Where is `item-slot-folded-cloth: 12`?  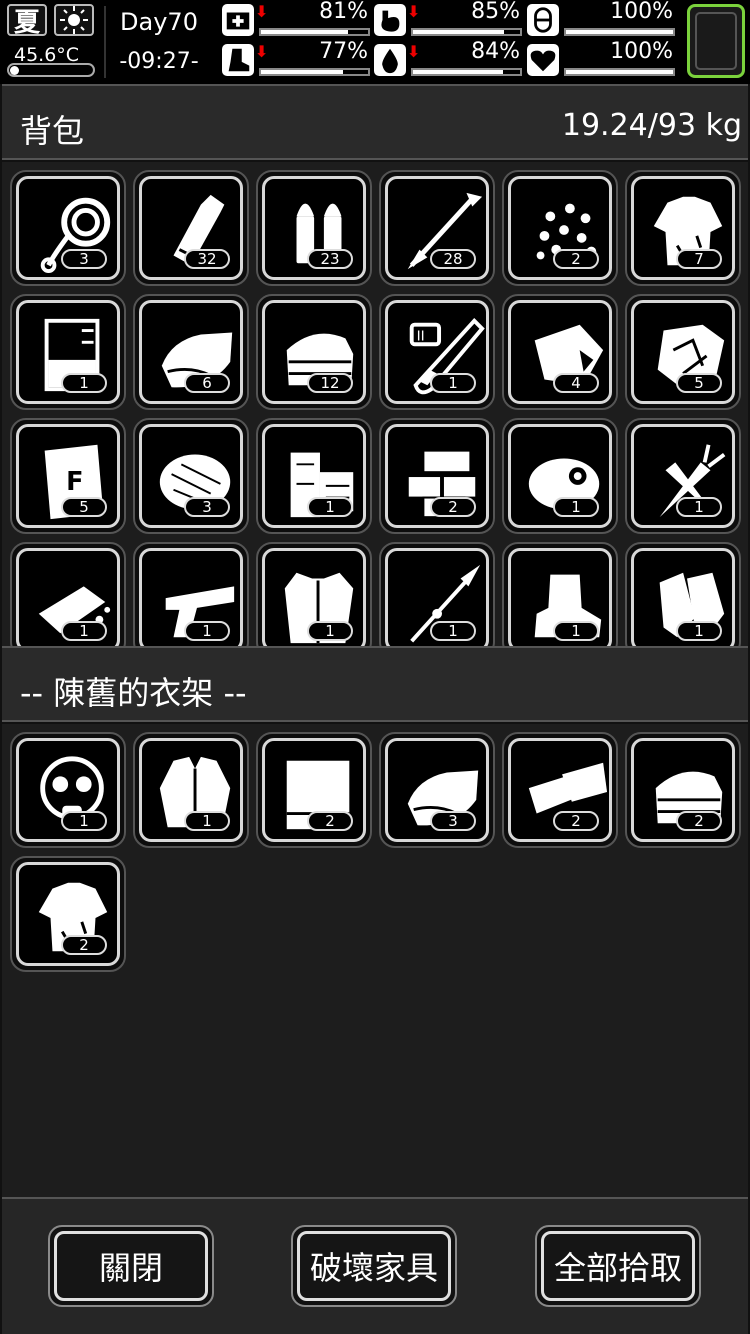 item-slot-folded-cloth: 12 is located at coordinates (314, 352).